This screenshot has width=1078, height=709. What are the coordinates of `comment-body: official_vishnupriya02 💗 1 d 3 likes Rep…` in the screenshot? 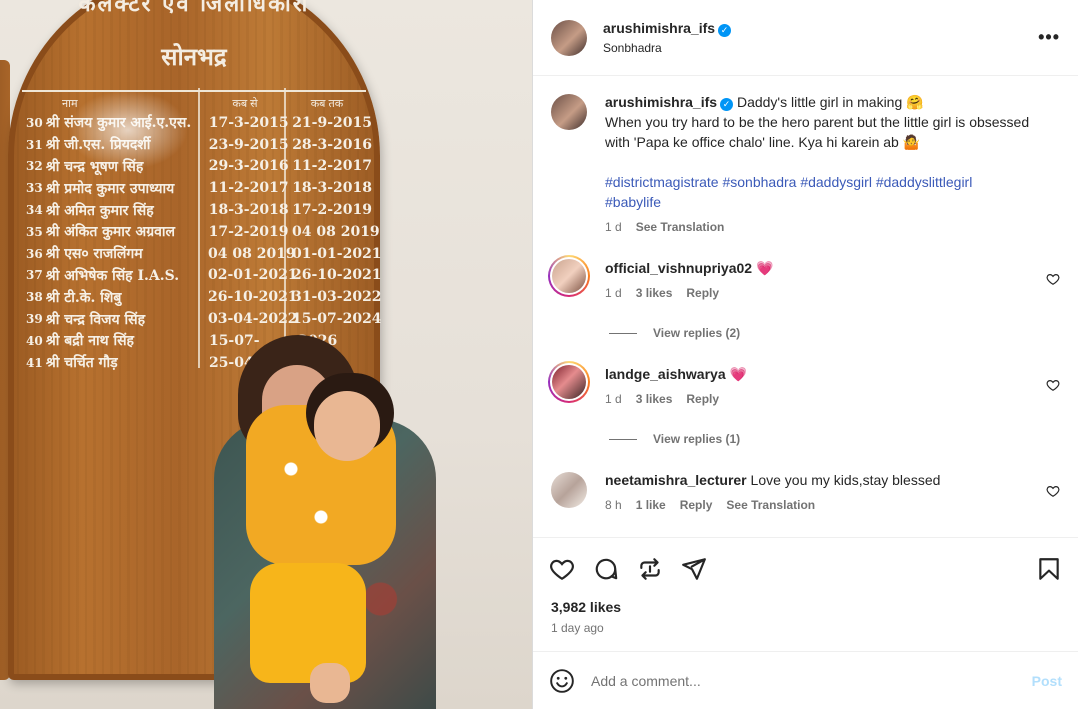 It's located at (832, 279).